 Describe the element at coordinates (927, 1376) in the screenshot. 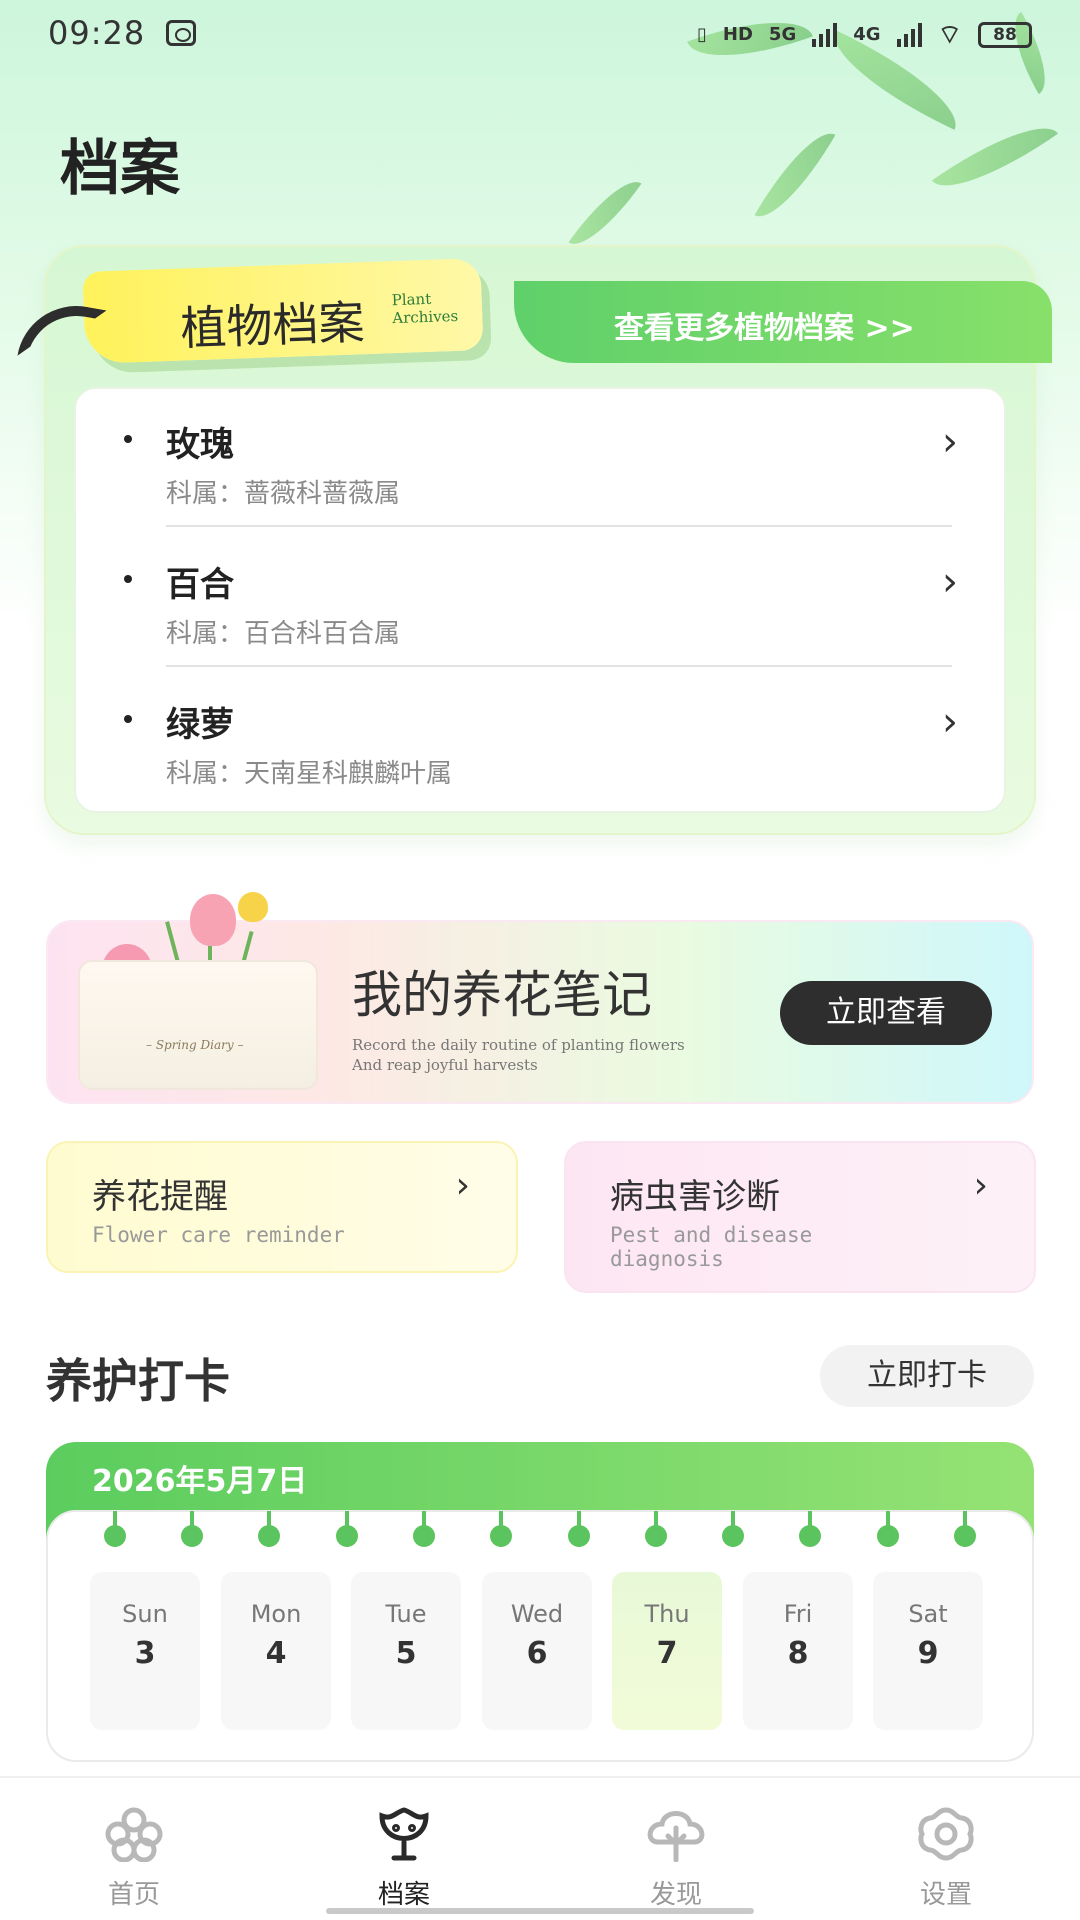

I see `checkin-button: 立即打卡` at that location.